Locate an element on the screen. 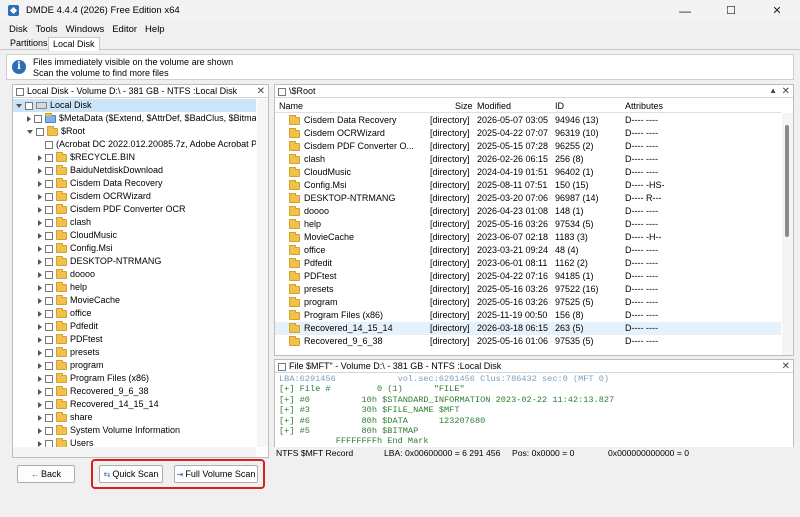 Image resolution: width=800 pixels, height=517 pixels. tree-item: MovieCache is located at coordinates (134, 300).